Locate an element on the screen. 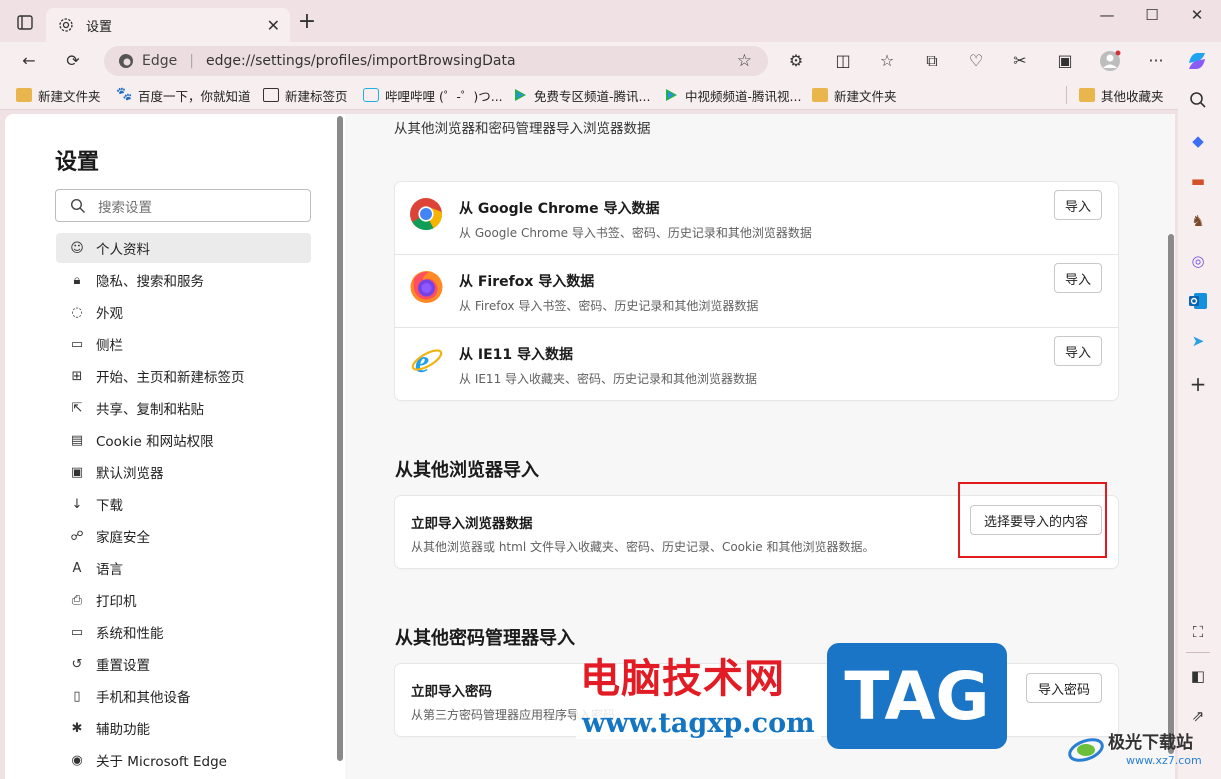  palette-icon: ◌ is located at coordinates (77, 312).